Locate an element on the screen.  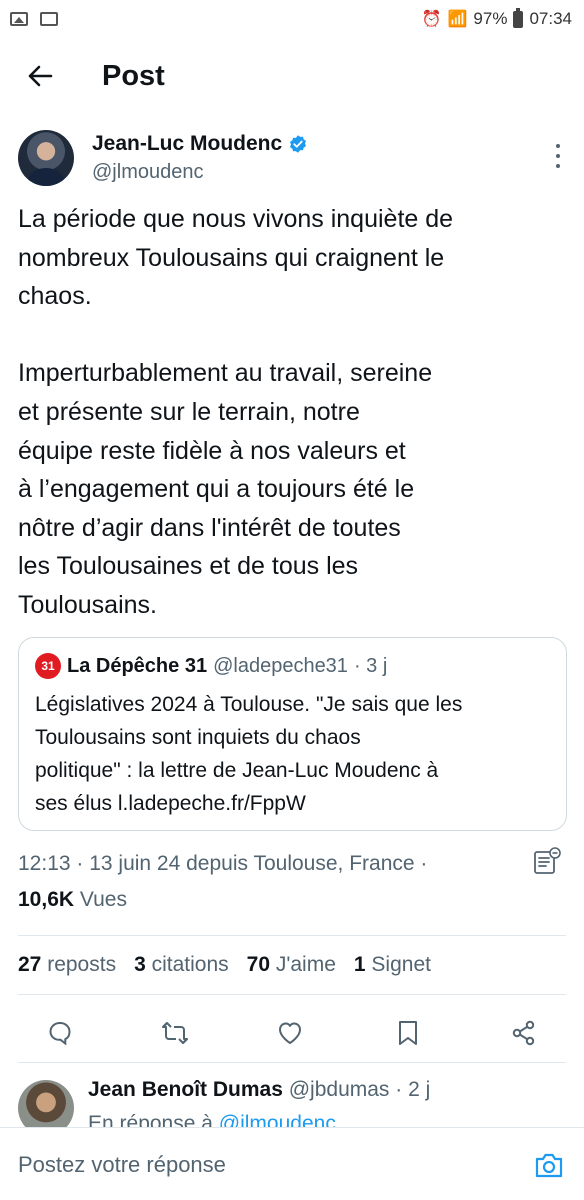
camera-button is located at coordinates (549, 1165).